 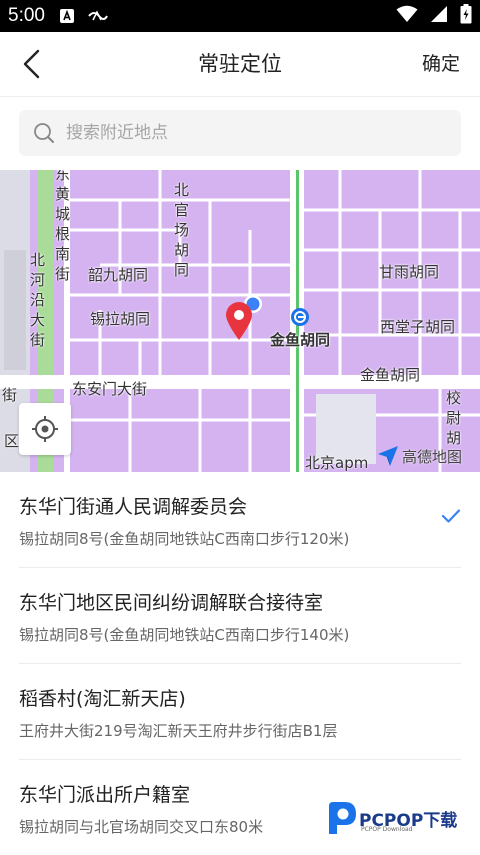 I want to click on place-name: 东华门地区民间纠纷调解联合接待室, so click(x=171, y=603).